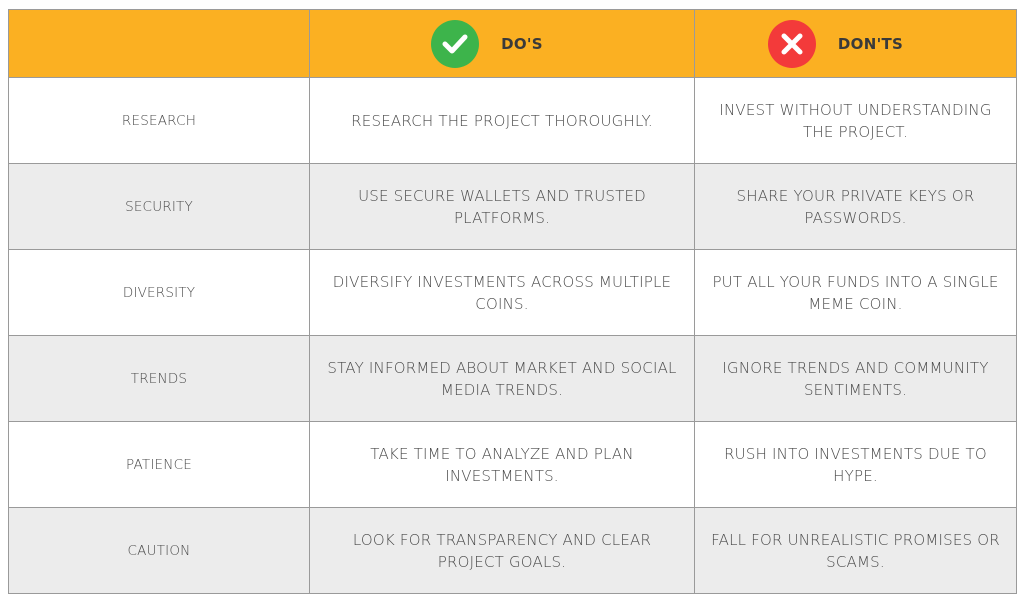 This screenshot has width=1024, height=610. What do you see at coordinates (159, 550) in the screenshot?
I see `category-cell: CAUTION` at bounding box center [159, 550].